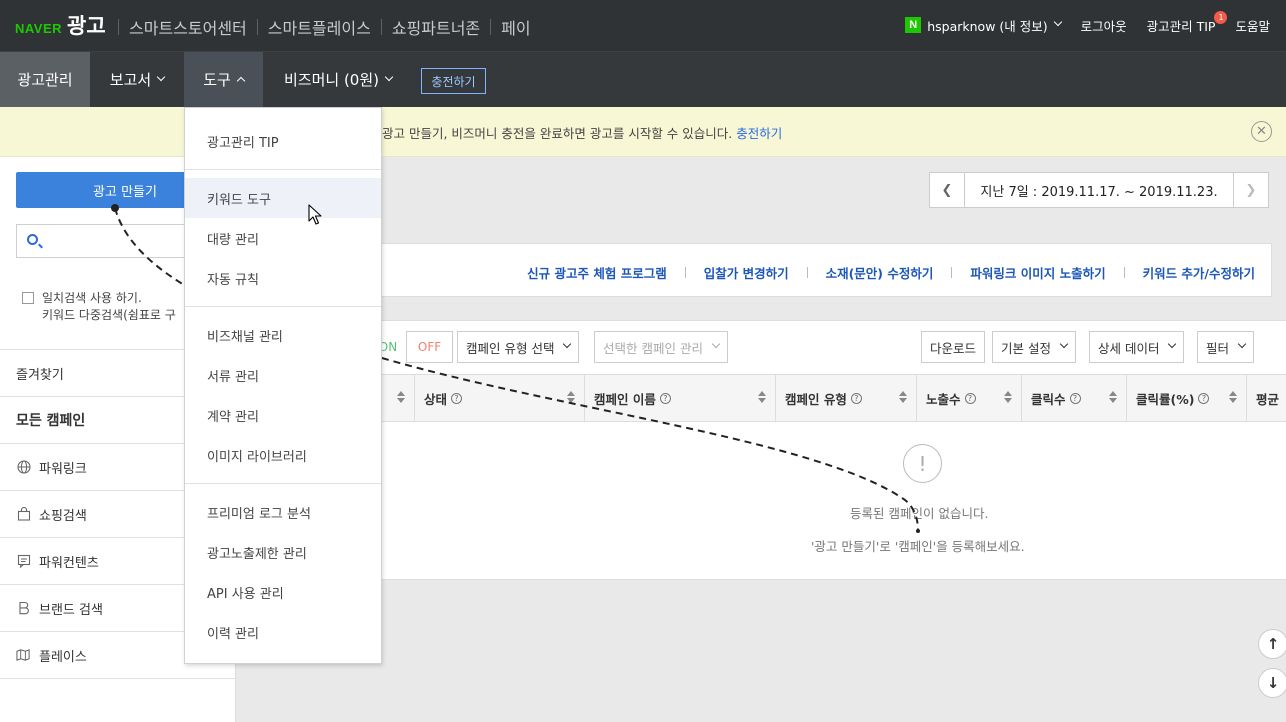  Describe the element at coordinates (245, 594) in the screenshot. I see `menu-item-label: API 사용 관리` at that location.